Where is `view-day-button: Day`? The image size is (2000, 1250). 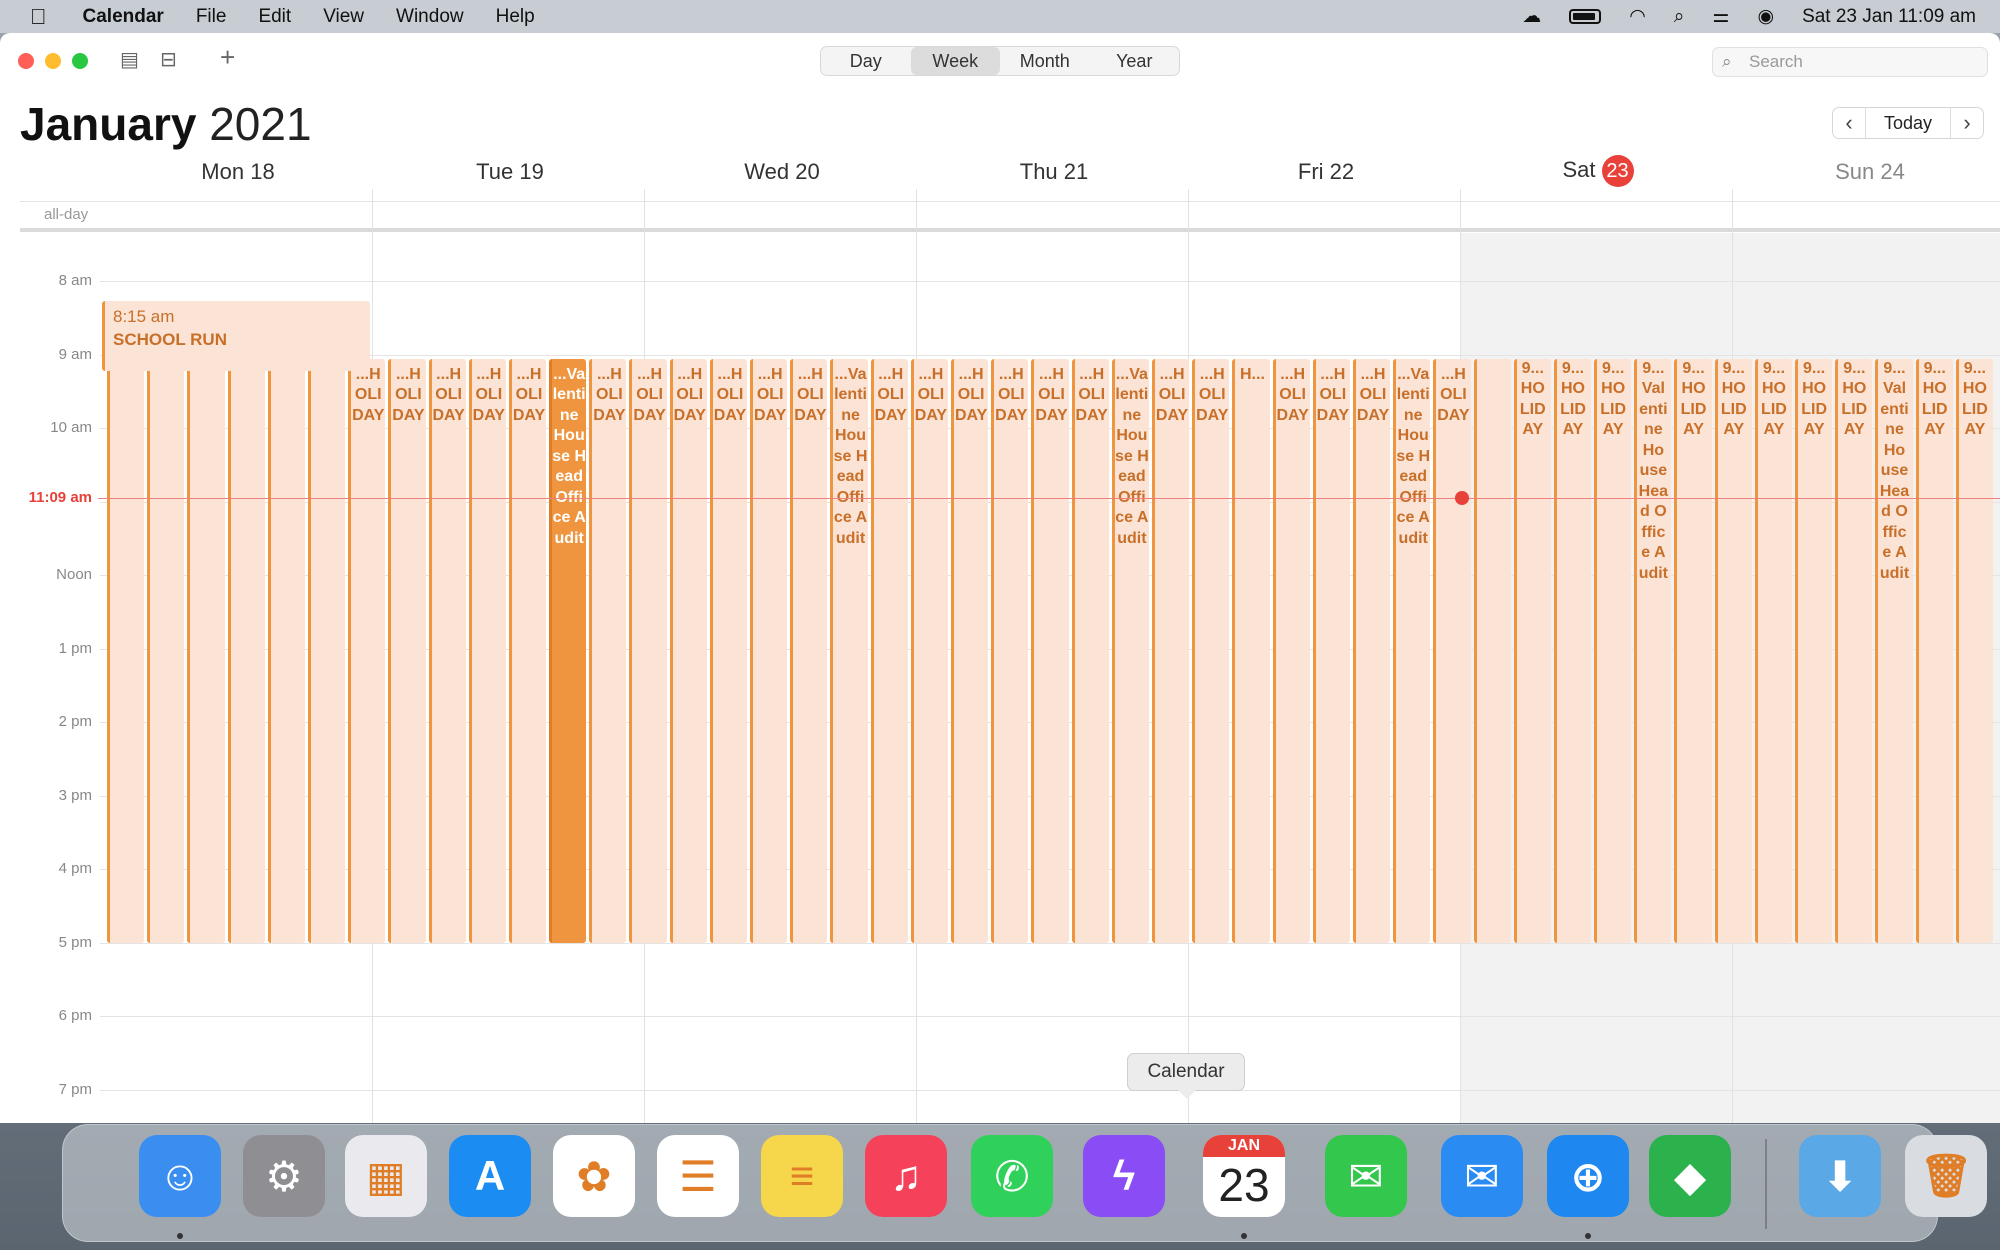 view-day-button: Day is located at coordinates (866, 61).